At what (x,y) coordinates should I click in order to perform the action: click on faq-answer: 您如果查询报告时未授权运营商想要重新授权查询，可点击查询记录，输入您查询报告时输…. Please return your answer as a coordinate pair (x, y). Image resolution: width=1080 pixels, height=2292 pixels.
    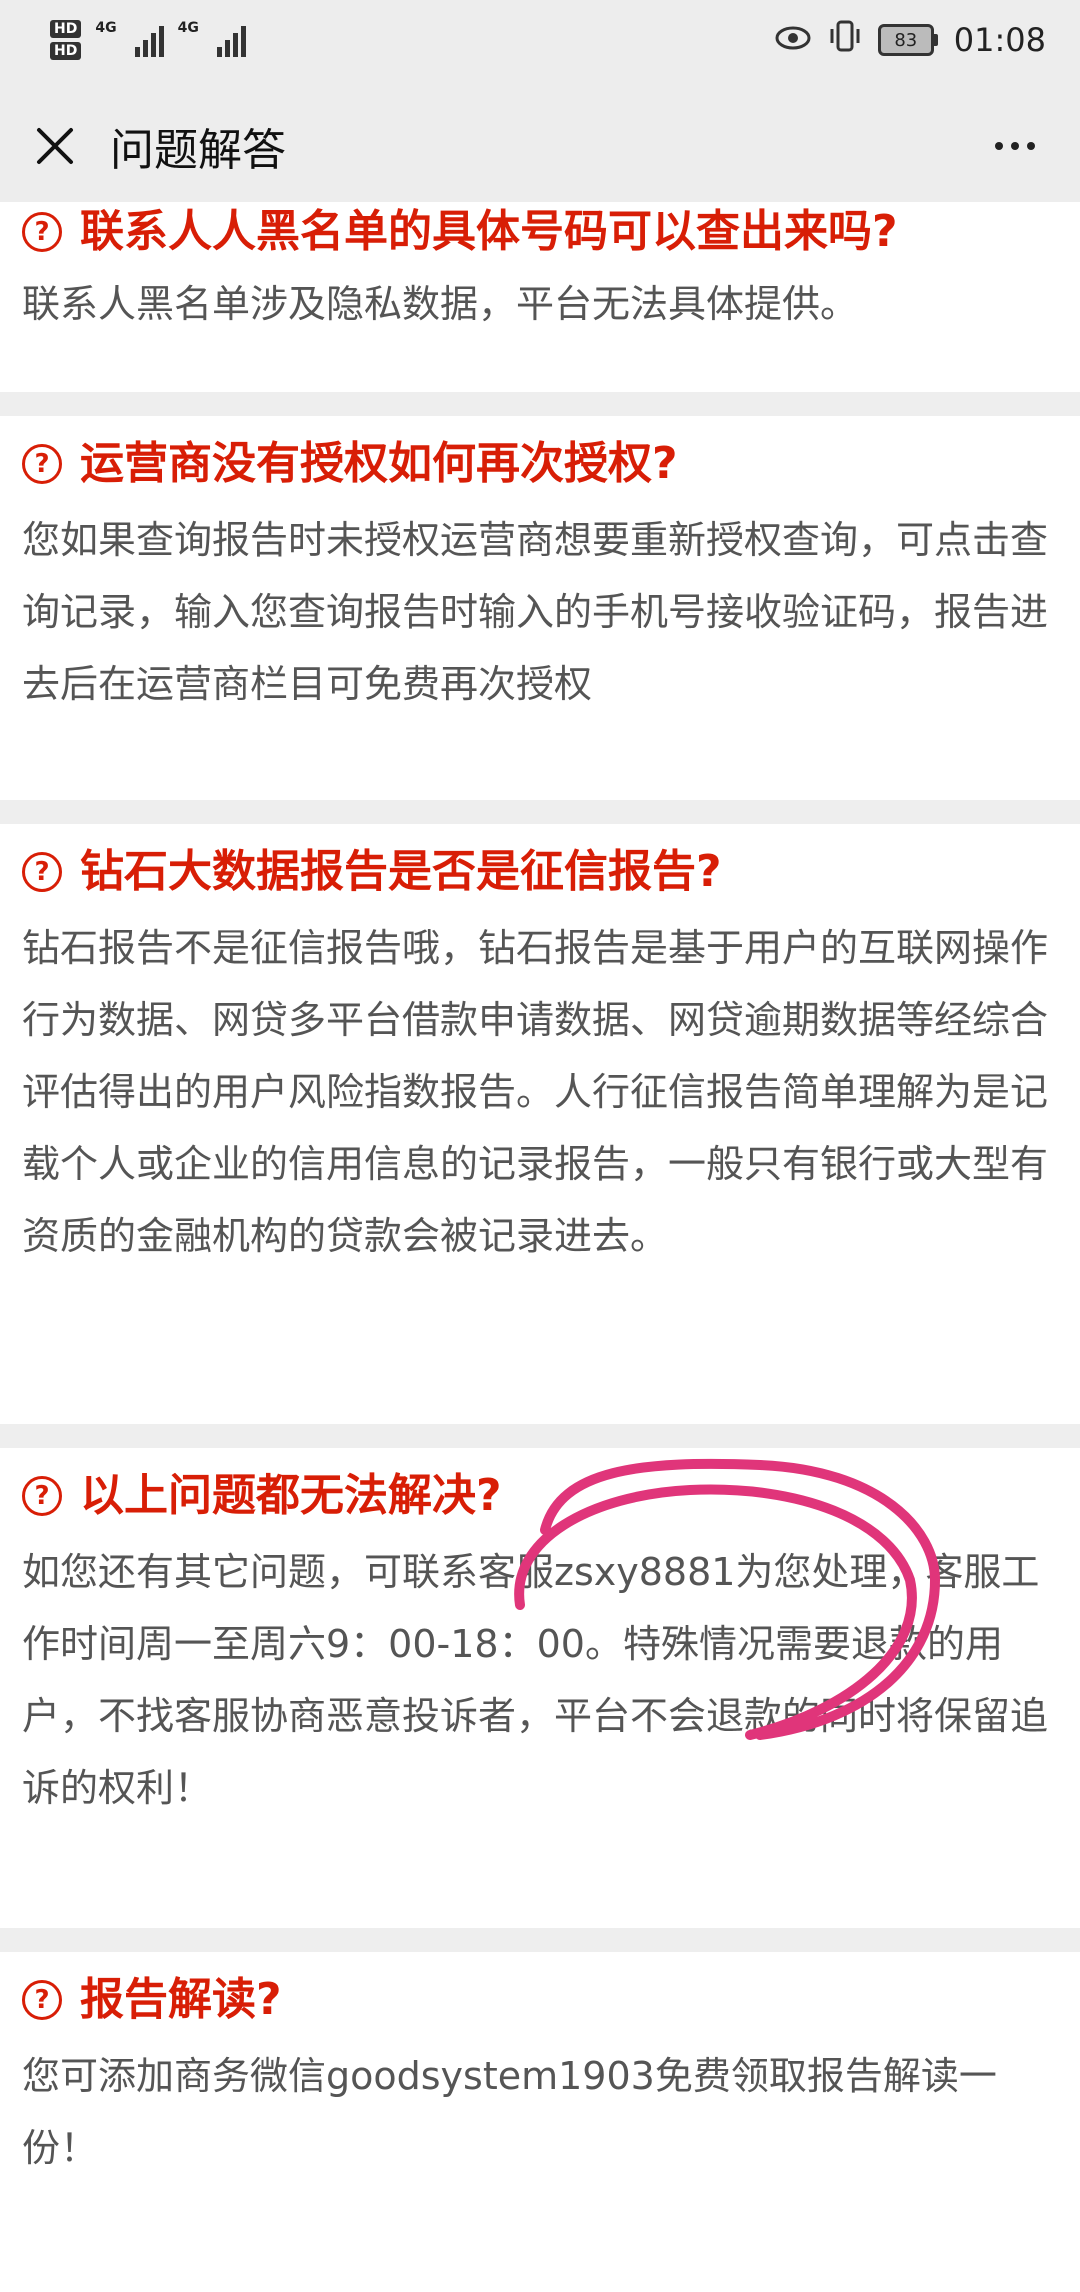
    Looking at the image, I should click on (535, 612).